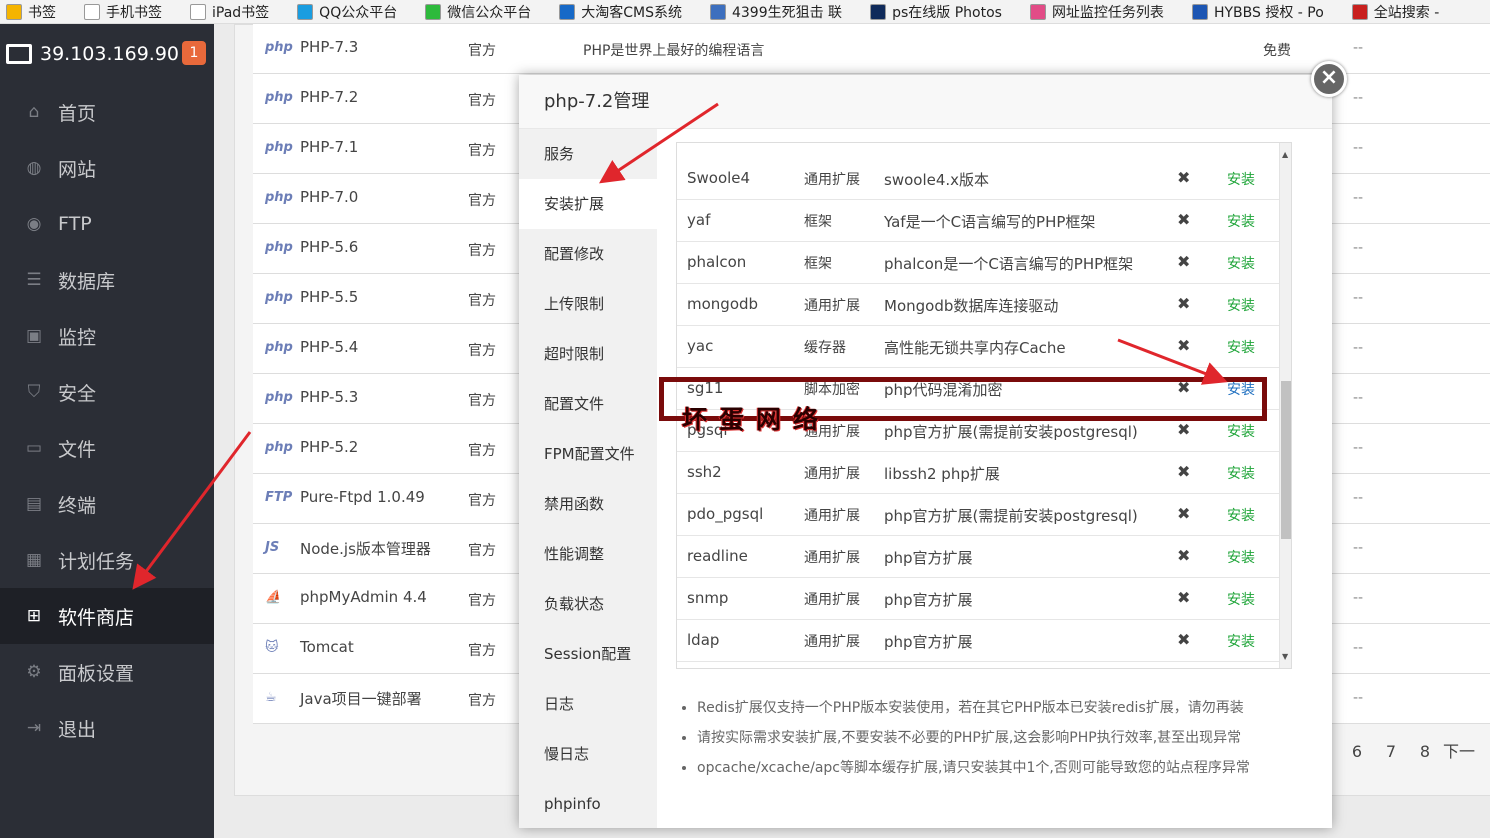  What do you see at coordinates (588, 554) in the screenshot?
I see `modal-tab: 性能调整` at bounding box center [588, 554].